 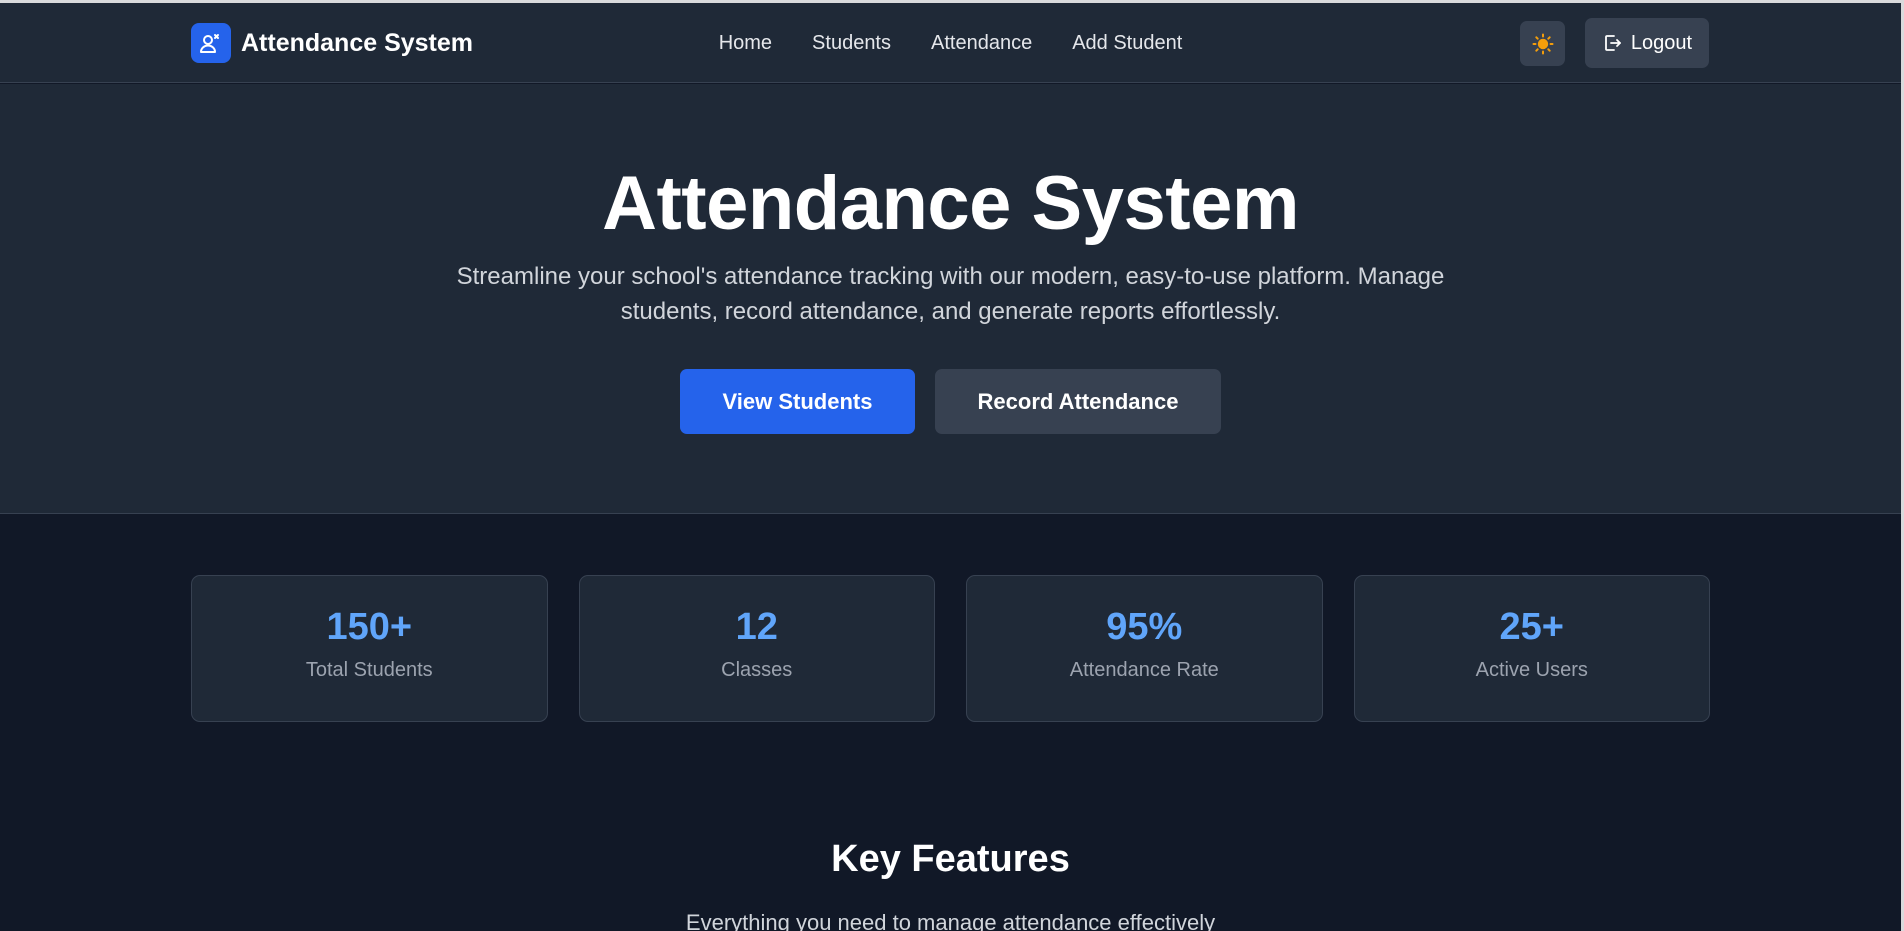 I want to click on stat-value: 95%, so click(x=1144, y=627).